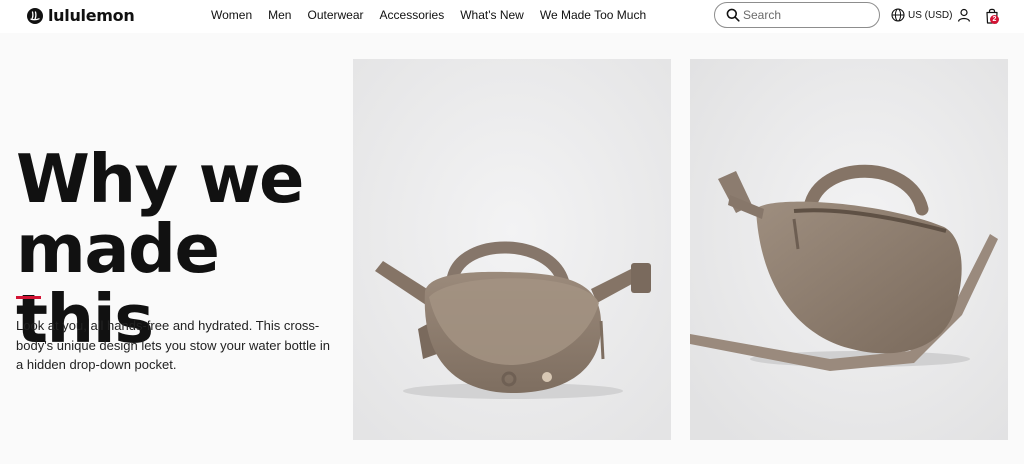 Image resolution: width=1024 pixels, height=464 pixels. What do you see at coordinates (96, 364) in the screenshot?
I see `hero-body-line-3: a hidden drop-down pocket.` at bounding box center [96, 364].